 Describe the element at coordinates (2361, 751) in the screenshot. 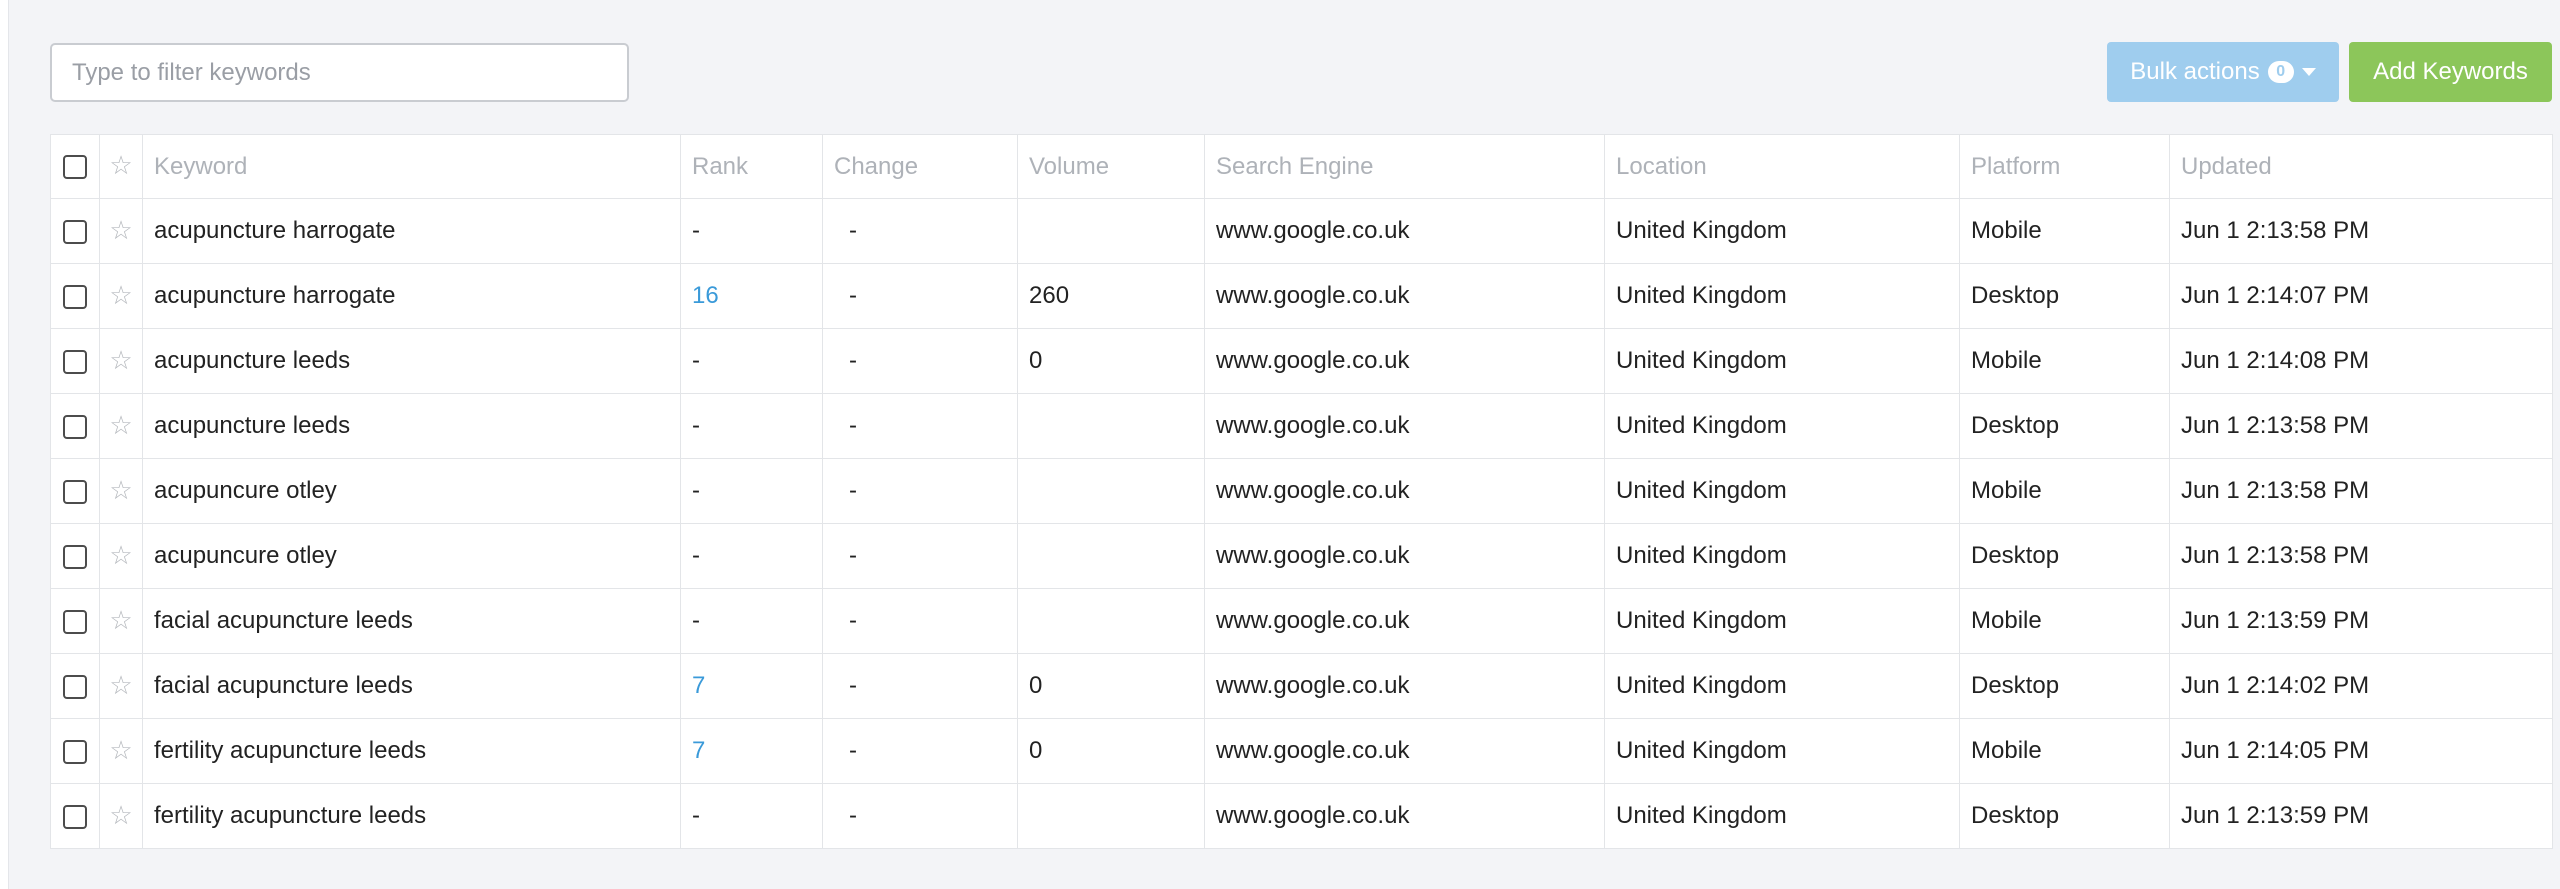

I see `updated-cell: Jun 1 2:14:05 PM` at that location.